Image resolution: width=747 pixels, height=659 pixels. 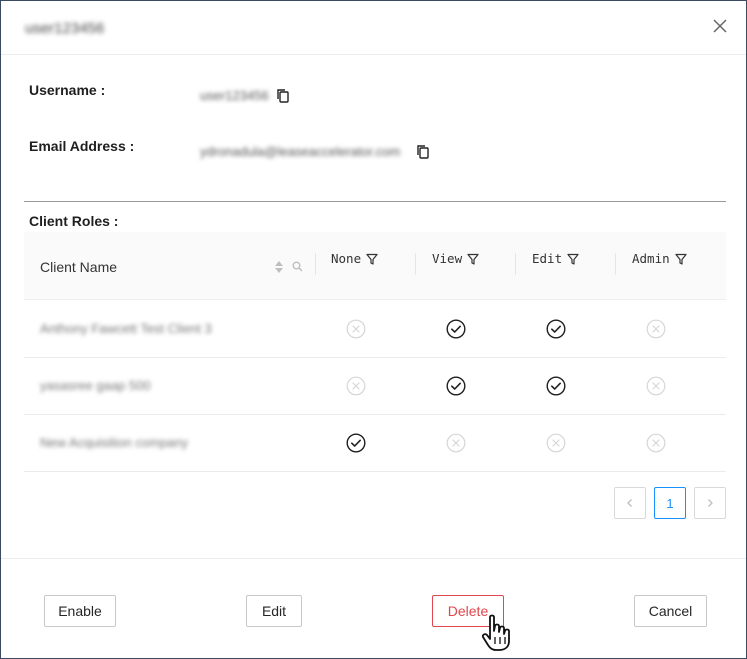 What do you see at coordinates (423, 152) in the screenshot?
I see `copy-email-icon` at bounding box center [423, 152].